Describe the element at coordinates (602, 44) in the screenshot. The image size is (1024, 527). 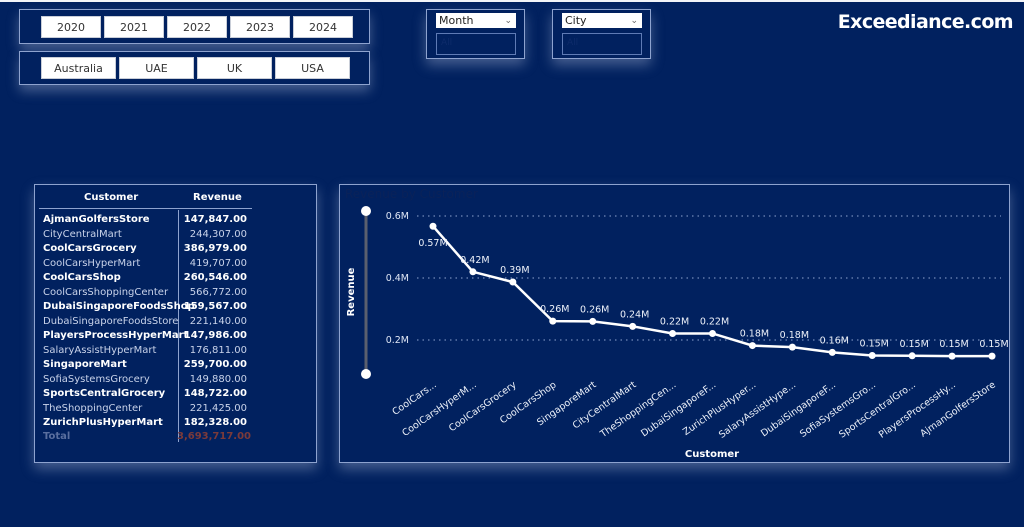
I see `city-value-box: All` at that location.